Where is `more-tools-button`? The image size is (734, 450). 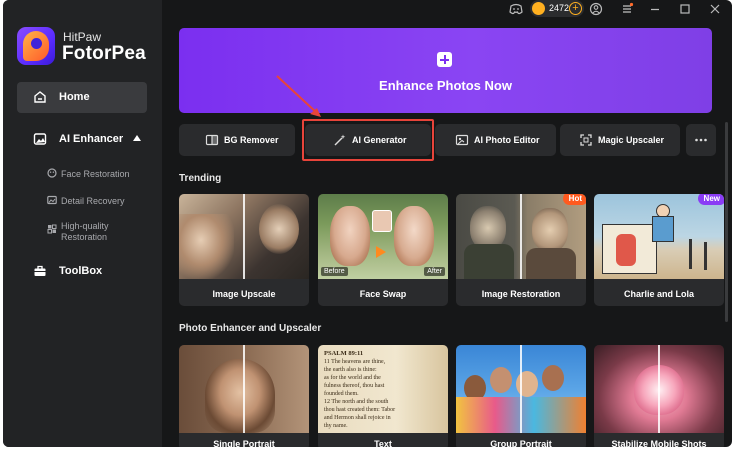
more-tools-button is located at coordinates (701, 140).